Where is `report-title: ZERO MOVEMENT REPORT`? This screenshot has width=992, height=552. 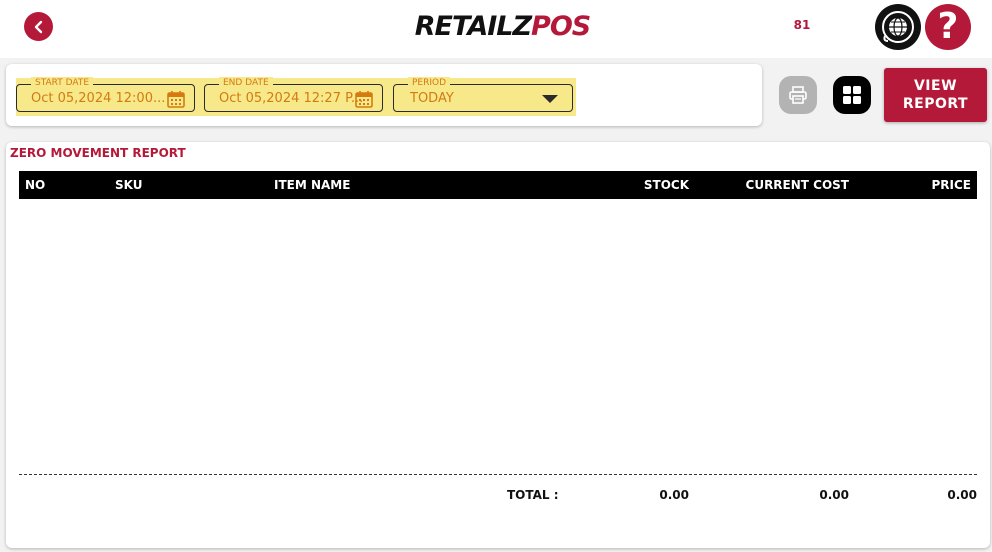
report-title: ZERO MOVEMENT REPORT is located at coordinates (98, 153).